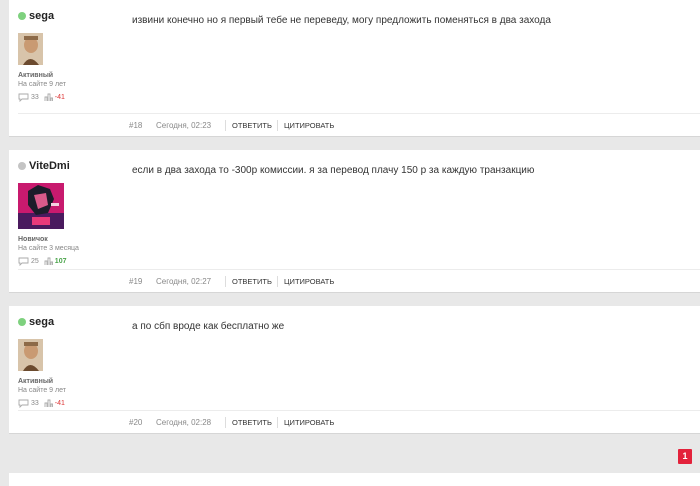 The image size is (700, 486). Describe the element at coordinates (135, 125) in the screenshot. I see `post-number: #18` at that location.